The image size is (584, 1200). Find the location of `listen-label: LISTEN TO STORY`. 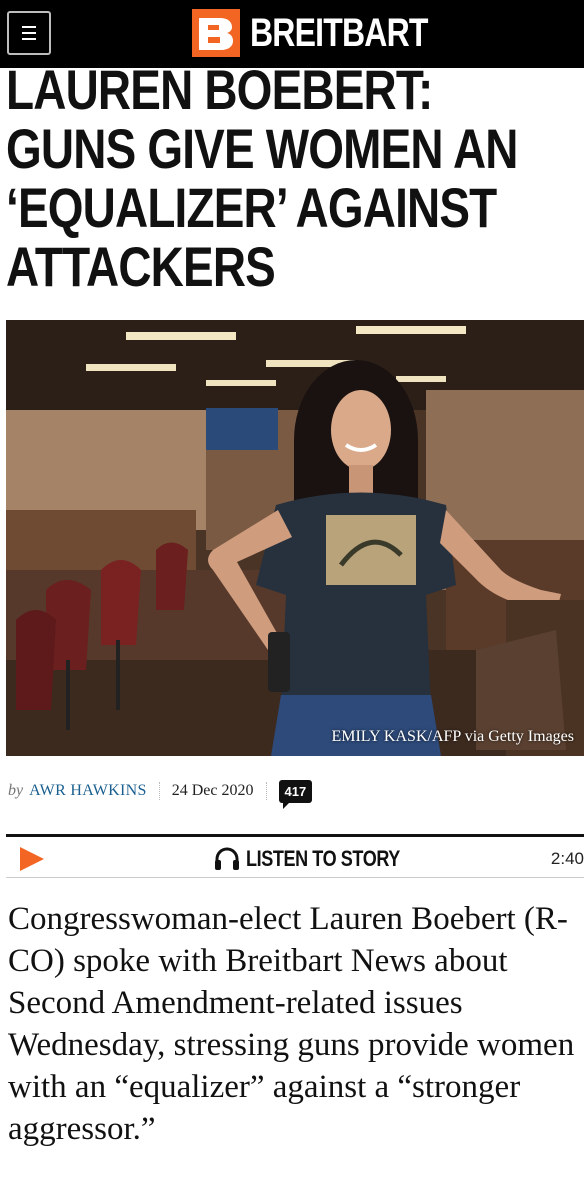

listen-label: LISTEN TO STORY is located at coordinates (323, 858).